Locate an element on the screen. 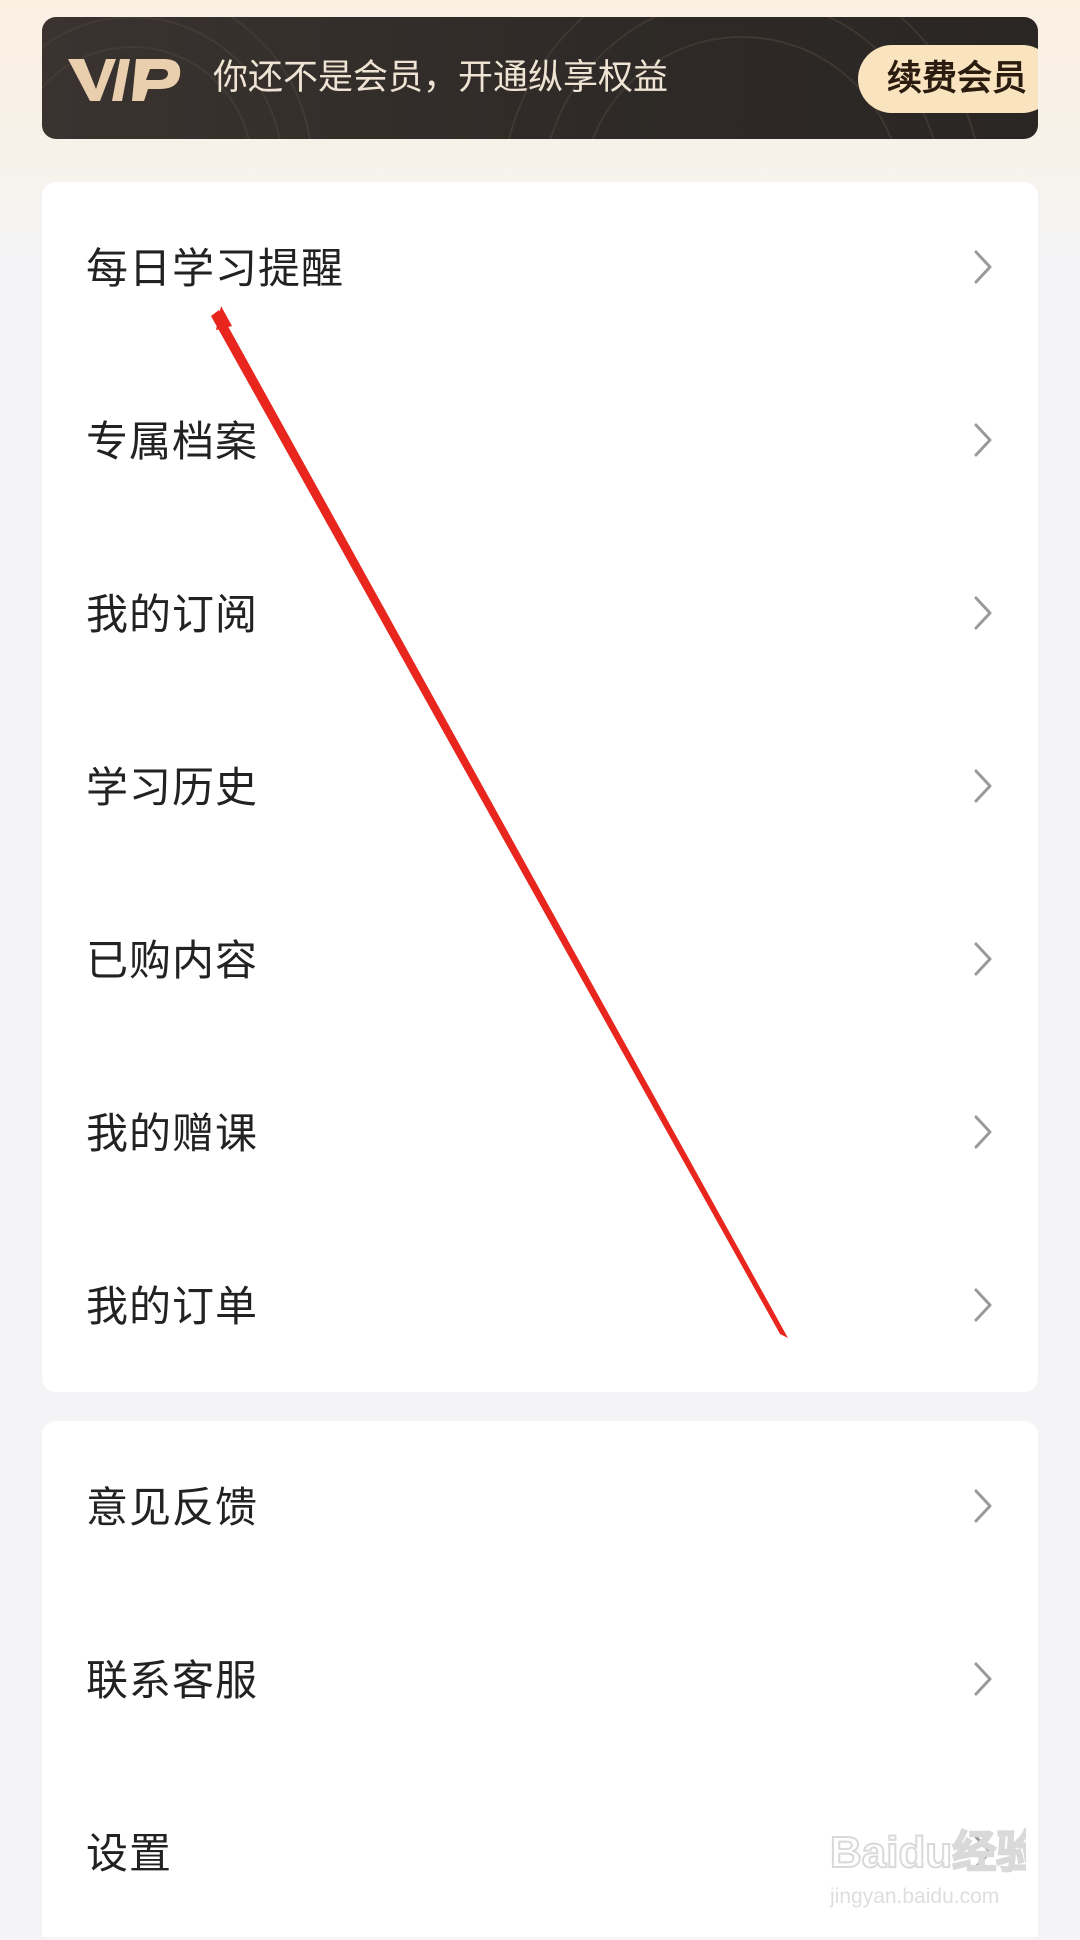 This screenshot has height=1940, width=1080. watermark-url: jingyan.baidu.com is located at coordinates (915, 1896).